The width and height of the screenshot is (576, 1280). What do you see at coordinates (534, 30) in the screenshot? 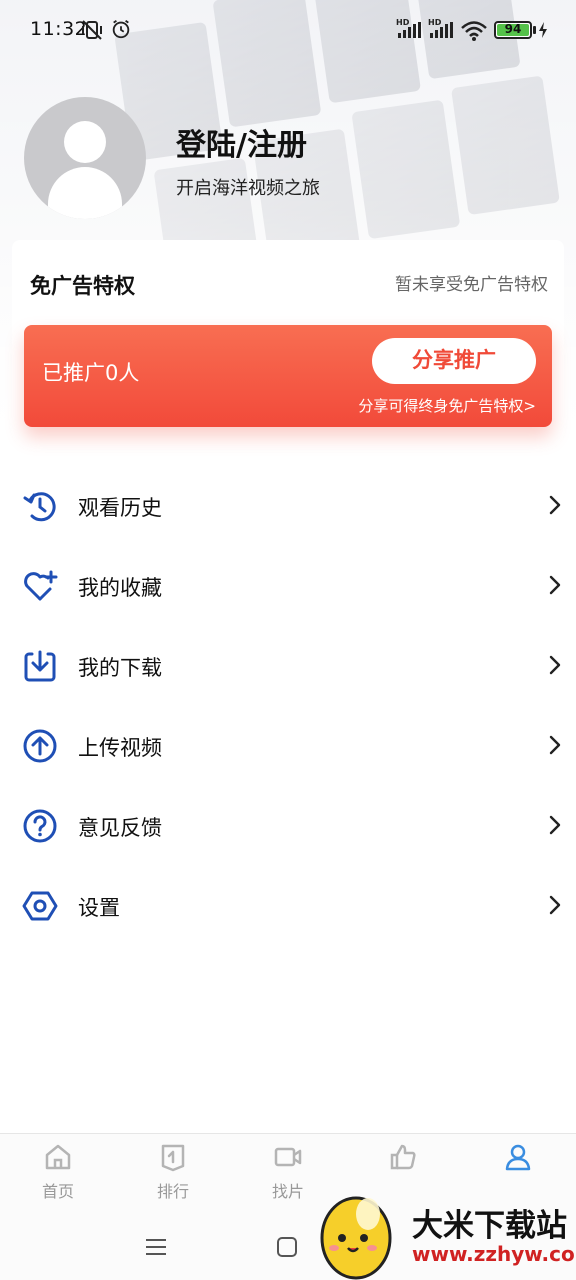
I see `battery-cap` at bounding box center [534, 30].